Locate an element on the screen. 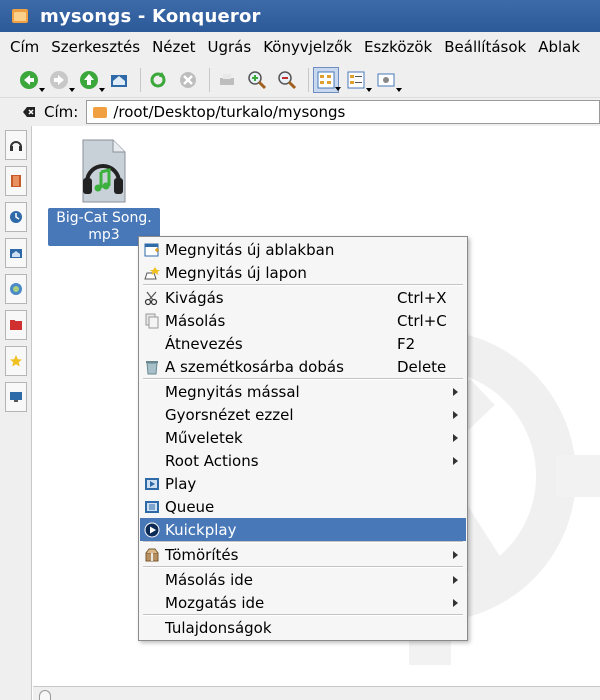 This screenshot has width=600, height=700. menu-move-to-trash: A szemétkosárba dobás Delete is located at coordinates (303, 366).